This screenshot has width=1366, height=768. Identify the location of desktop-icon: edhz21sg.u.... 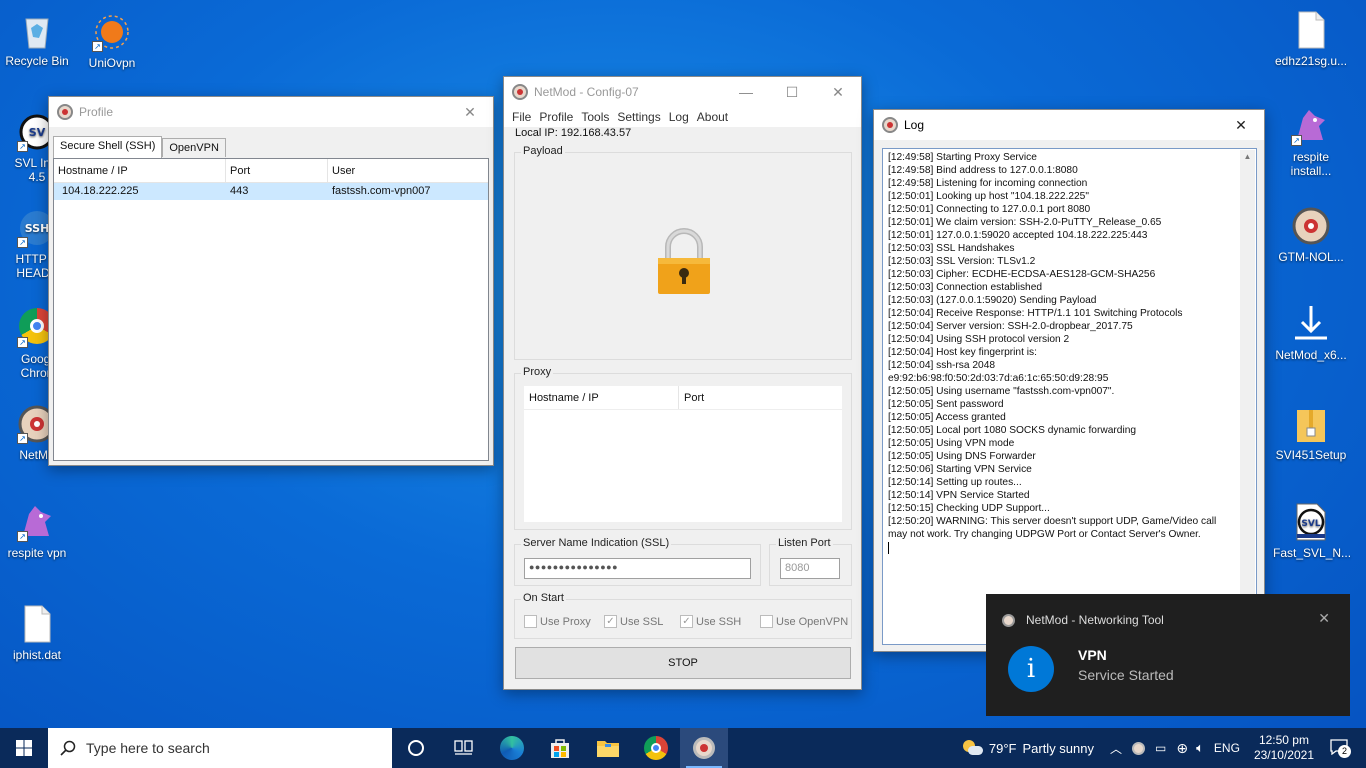
(1311, 39).